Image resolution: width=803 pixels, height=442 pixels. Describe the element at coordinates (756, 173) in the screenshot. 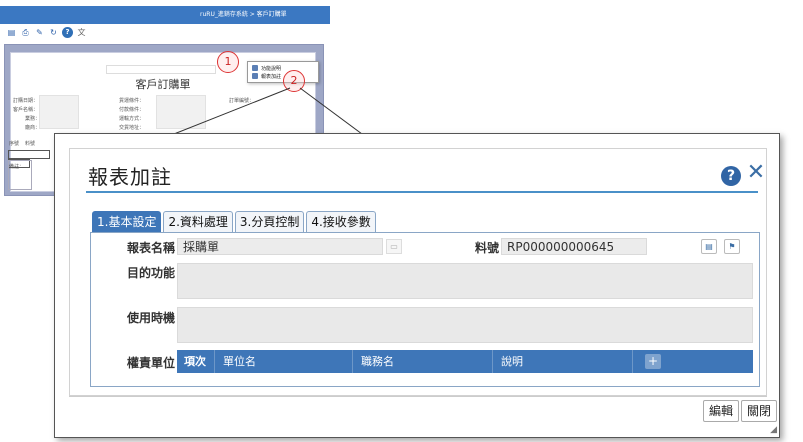

I see `close-icon: ✕` at that location.